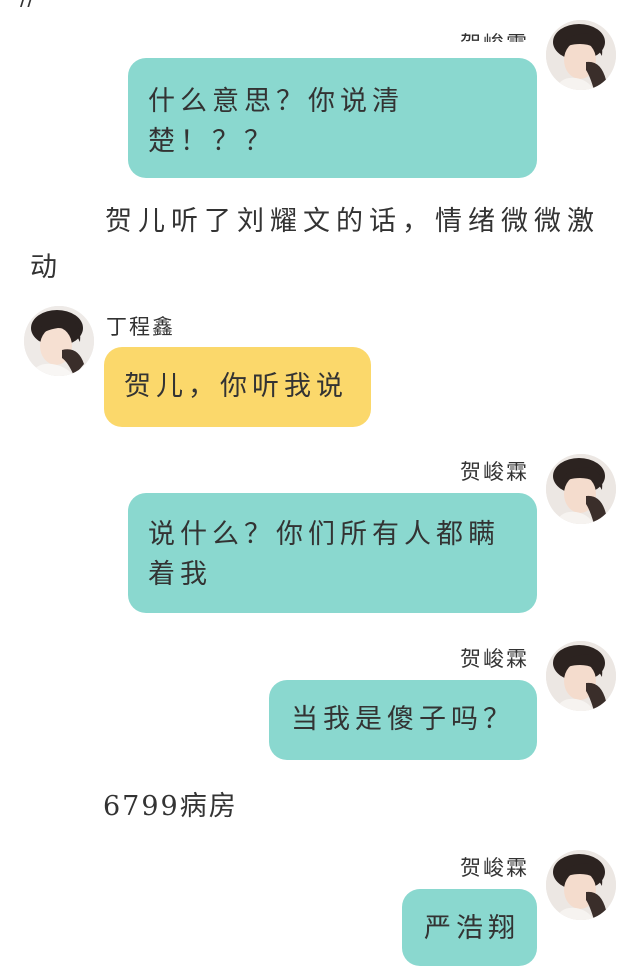 The width and height of the screenshot is (640, 966). Describe the element at coordinates (140, 327) in the screenshot. I see `sender-name: 丁程鑫` at that location.